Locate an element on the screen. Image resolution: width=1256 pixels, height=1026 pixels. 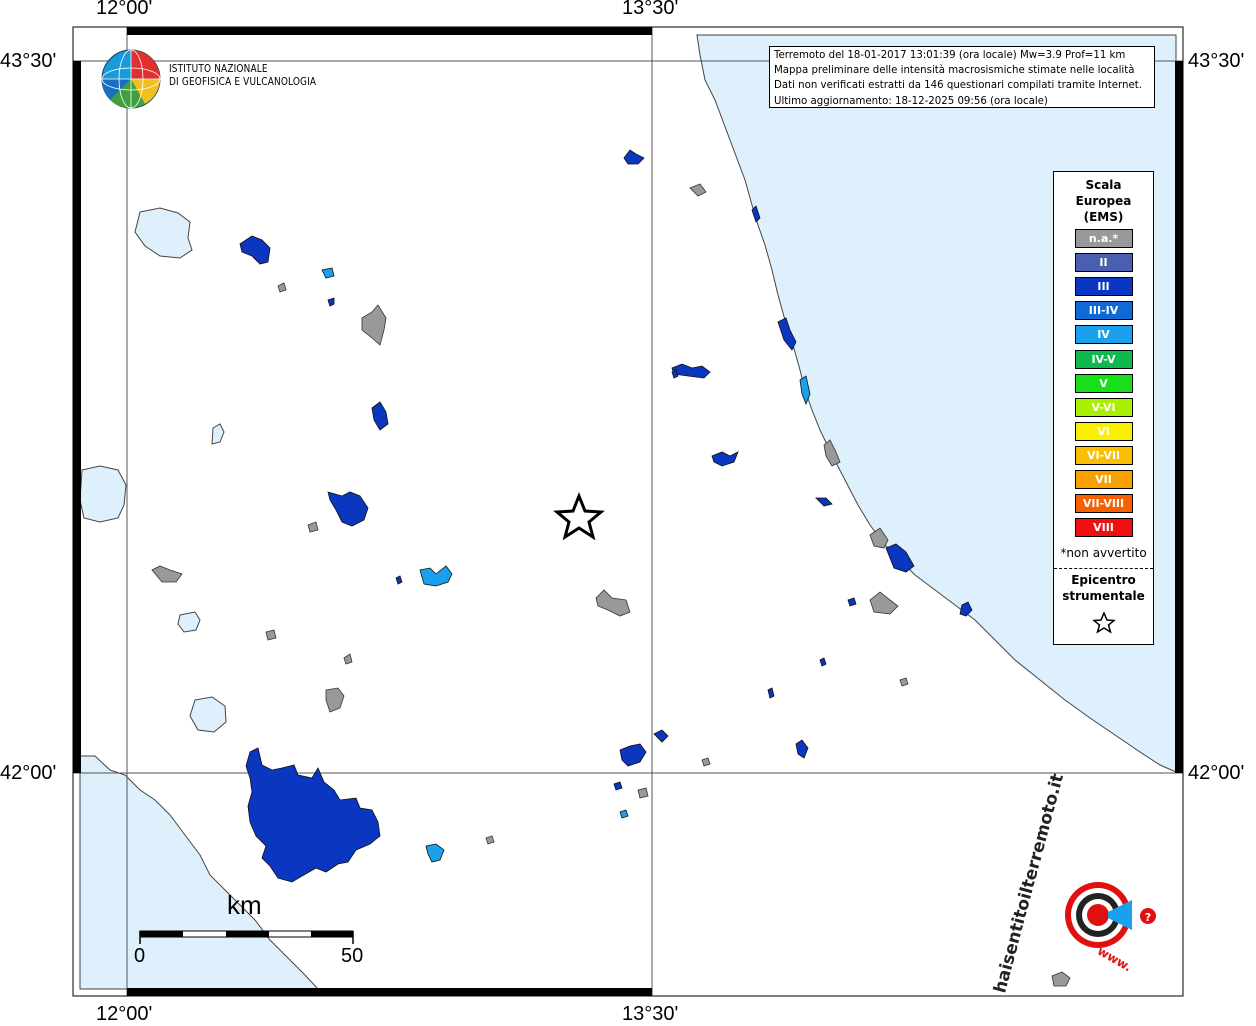
legend-title-2: Europea is located at coordinates (1103, 201).